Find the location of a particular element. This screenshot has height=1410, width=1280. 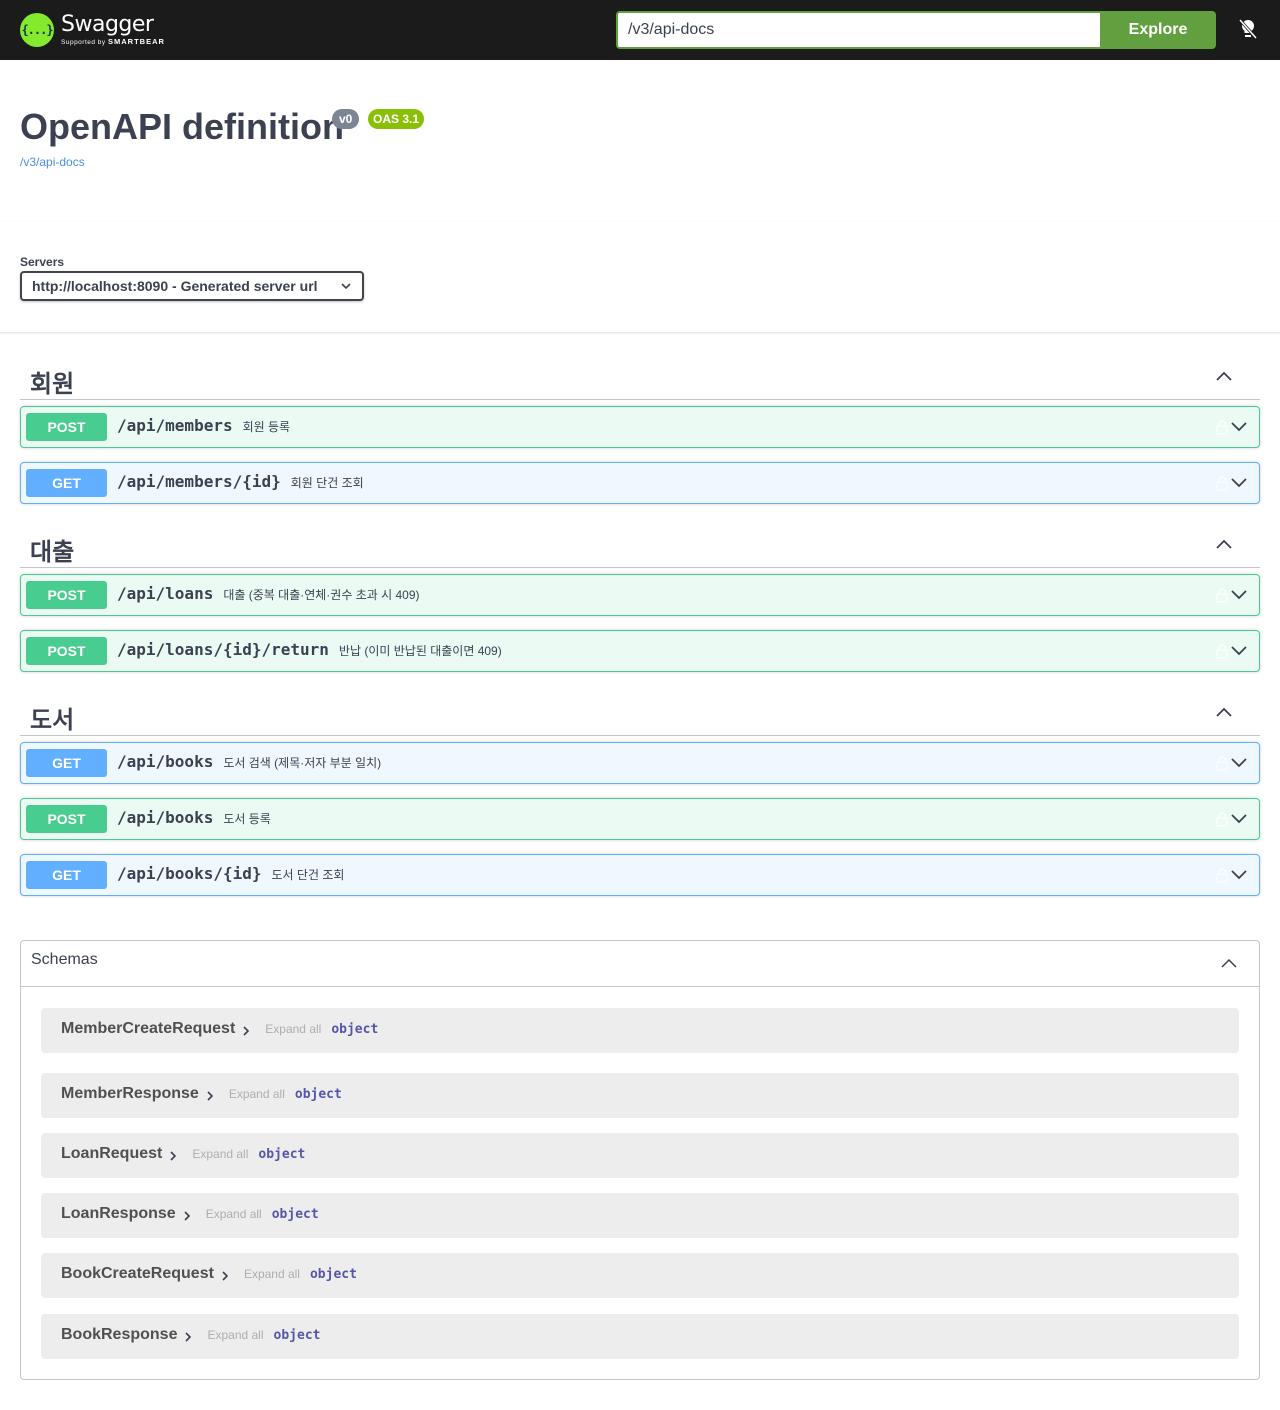

schema-model: LoanRequest Expand all object is located at coordinates (640, 1155).